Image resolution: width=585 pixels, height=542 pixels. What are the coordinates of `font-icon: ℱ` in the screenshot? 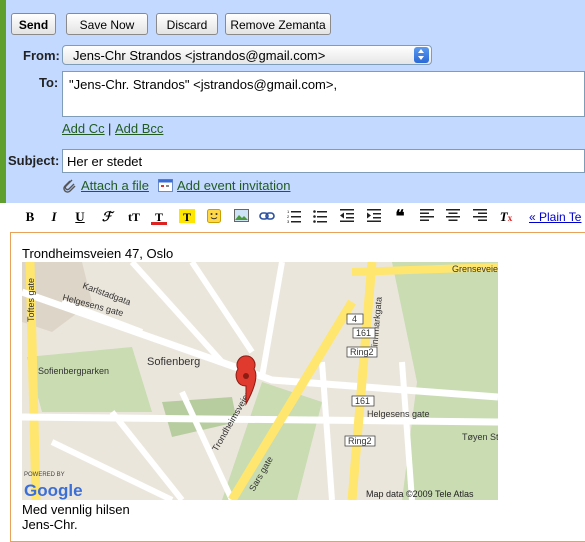 It's located at (107, 217).